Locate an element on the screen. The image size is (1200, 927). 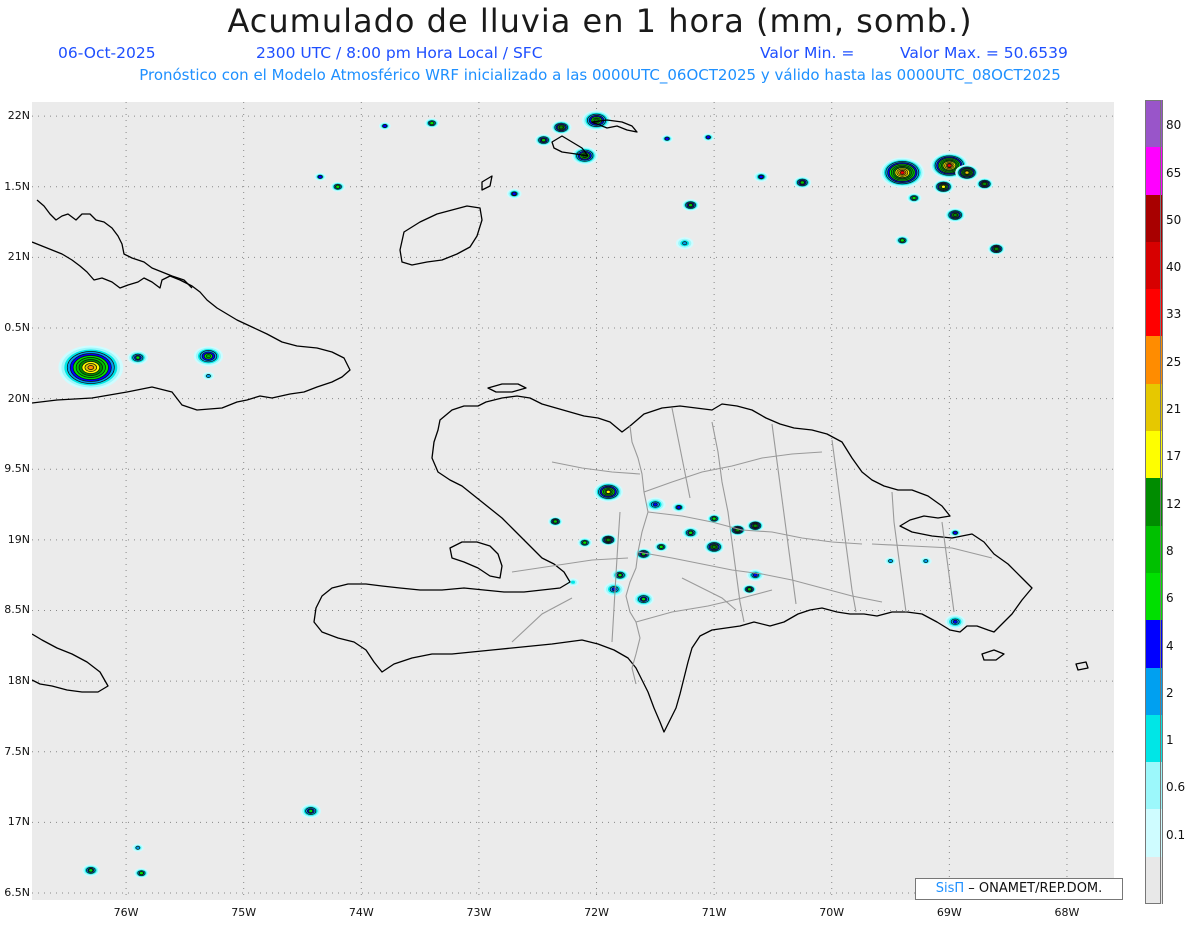
lat-label: 22N is located at coordinates (18, 116).